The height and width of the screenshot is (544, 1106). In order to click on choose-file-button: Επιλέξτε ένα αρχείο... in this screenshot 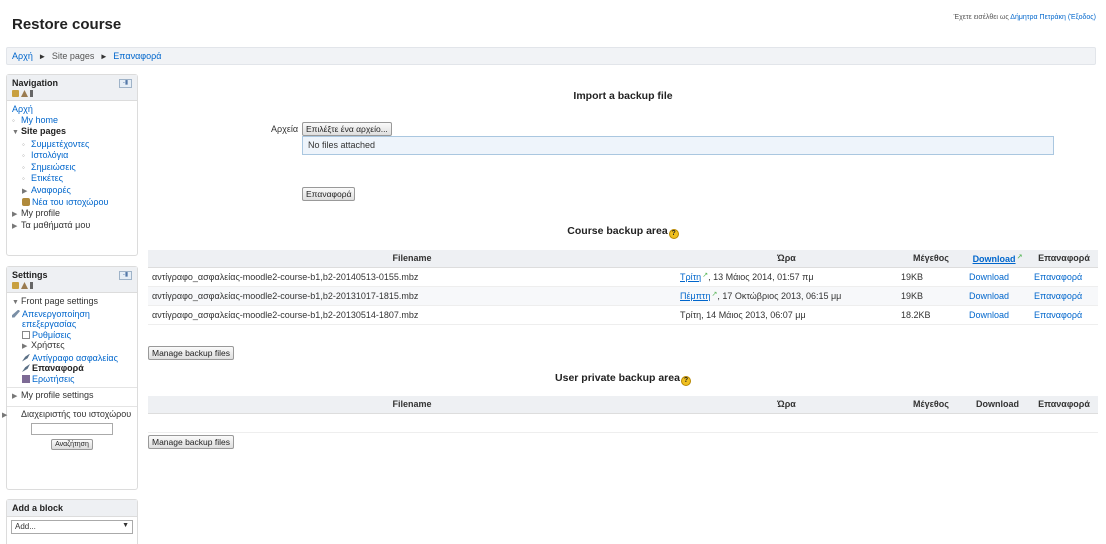, I will do `click(347, 129)`.